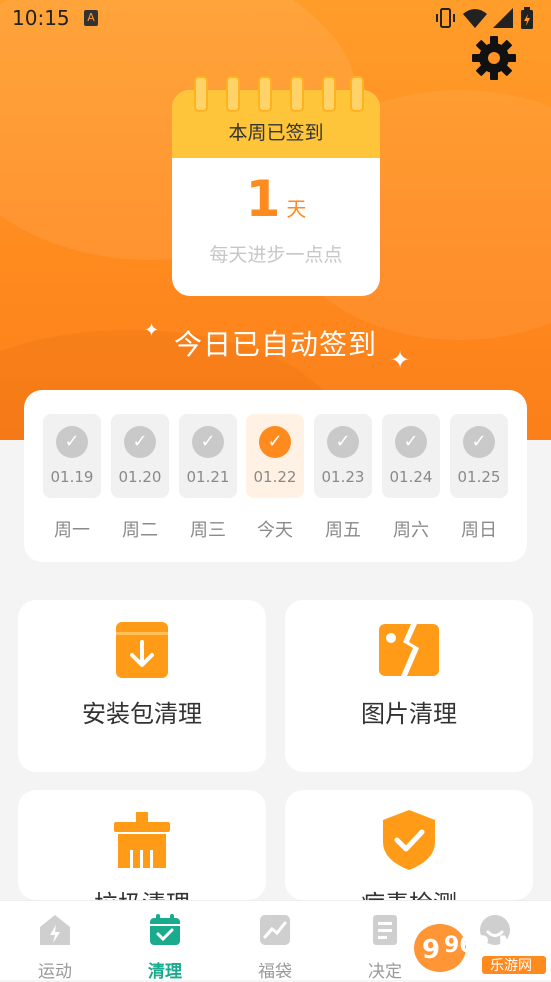 The height and width of the screenshot is (982, 551). I want to click on day-box: ✓ 01.21, so click(208, 456).